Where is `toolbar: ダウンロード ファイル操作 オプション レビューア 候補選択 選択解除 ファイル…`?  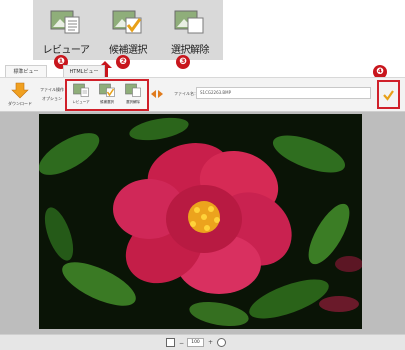
toolbar: ダウンロード ファイル操作 オプション レビューア 候補選択 選択解除 ファイル… is located at coordinates (202, 94).